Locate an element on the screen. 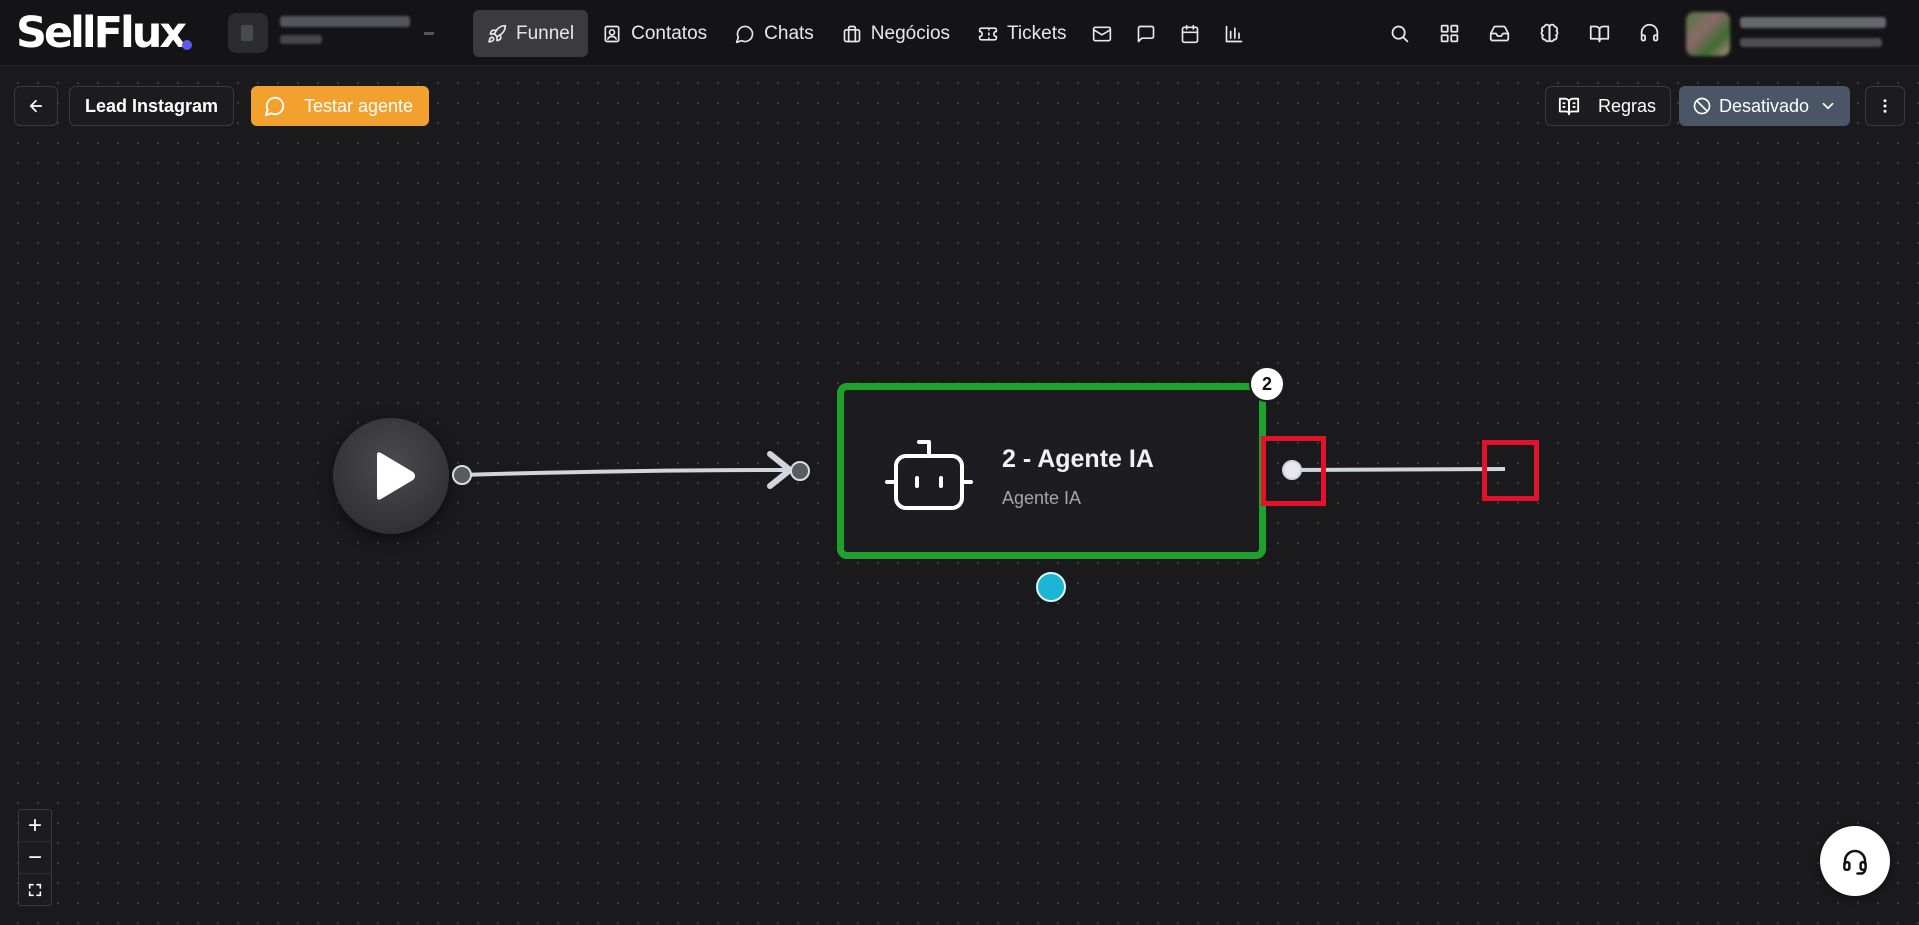 The image size is (1919, 925). arrow-left-icon is located at coordinates (36, 106).